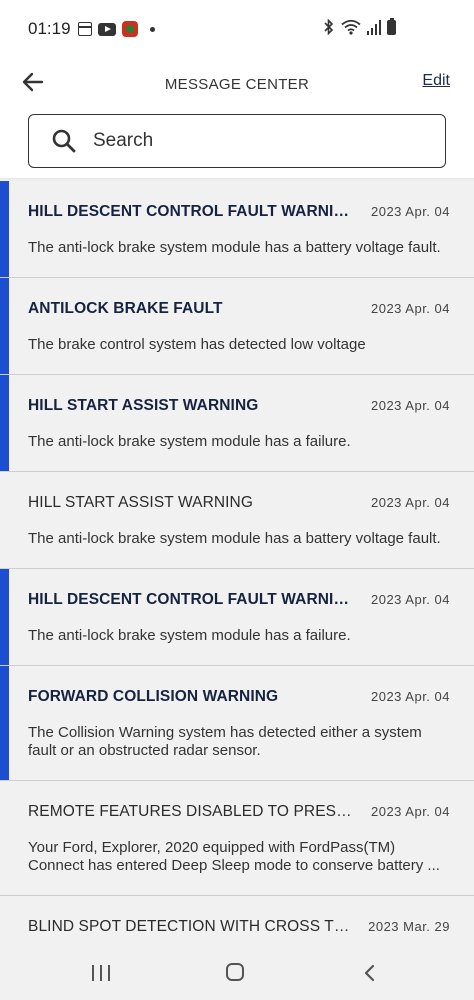 This screenshot has width=474, height=1000. What do you see at coordinates (374, 27) in the screenshot?
I see `signal-icon` at bounding box center [374, 27].